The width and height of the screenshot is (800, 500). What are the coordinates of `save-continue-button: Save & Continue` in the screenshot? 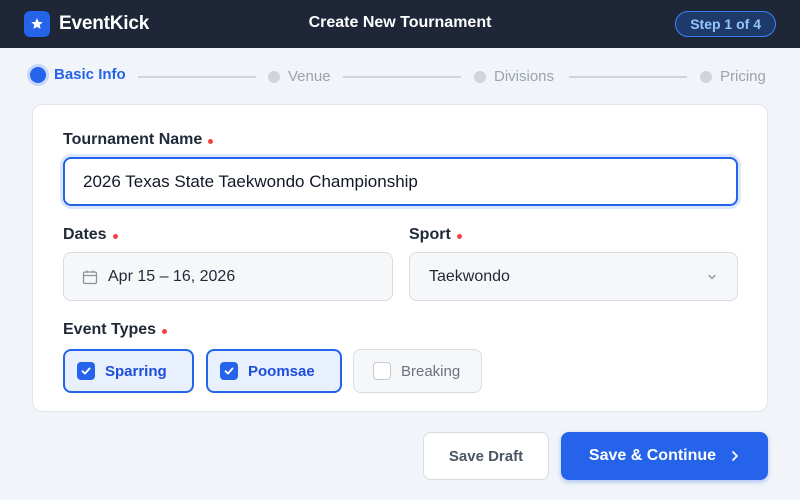 It's located at (664, 456).